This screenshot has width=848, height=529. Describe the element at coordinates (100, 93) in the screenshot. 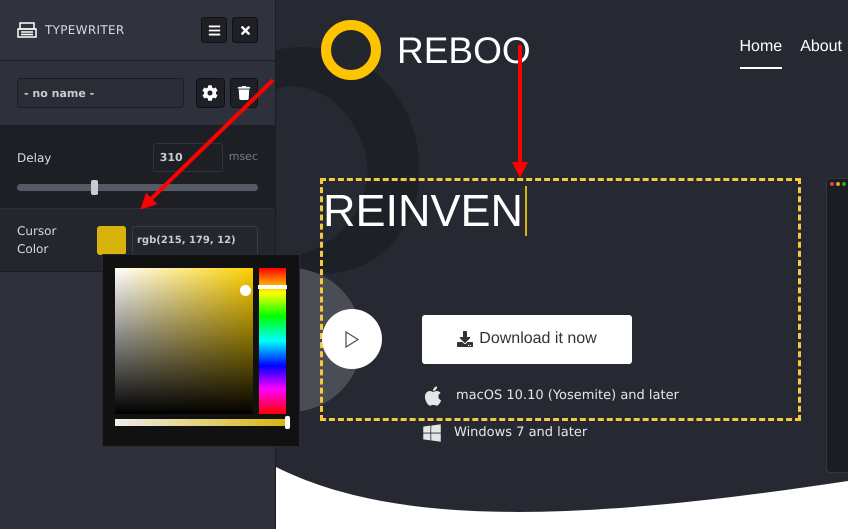

I see `preset-name-field: - no name -` at that location.